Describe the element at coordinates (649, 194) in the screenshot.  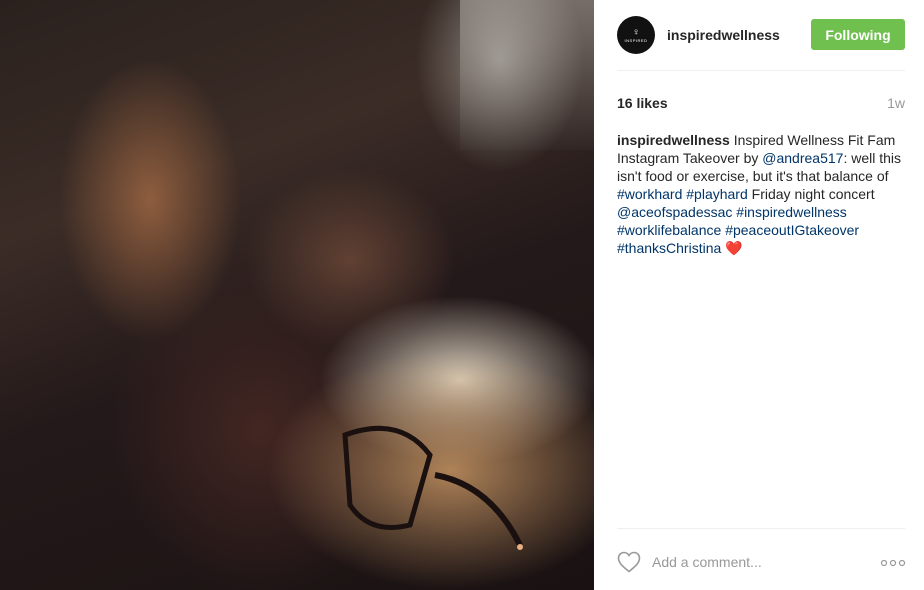
I see `hashtag-link: #workhard` at that location.